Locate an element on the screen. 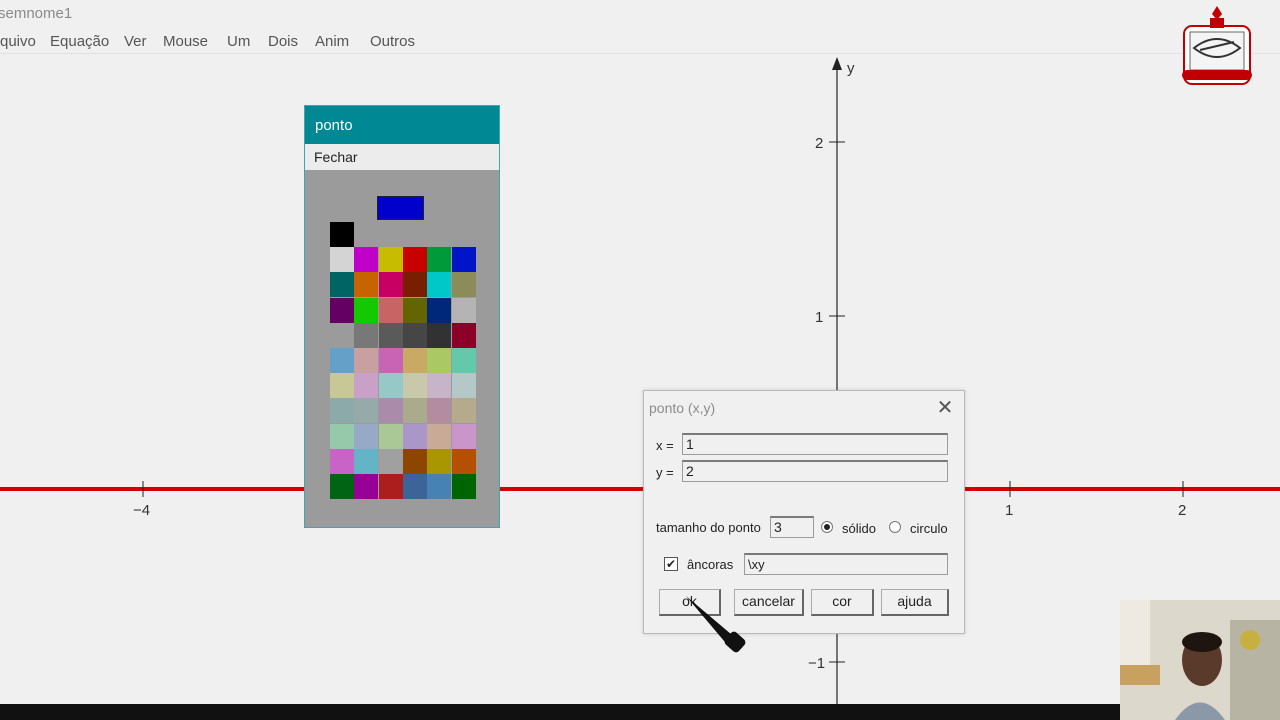  circle-radio is located at coordinates (895, 527).